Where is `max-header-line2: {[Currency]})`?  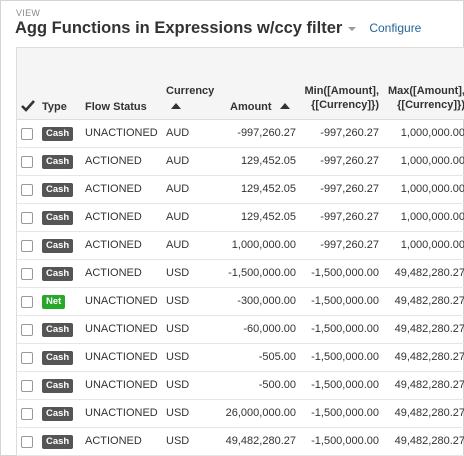 max-header-line2: {[Currency]}) is located at coordinates (430, 105).